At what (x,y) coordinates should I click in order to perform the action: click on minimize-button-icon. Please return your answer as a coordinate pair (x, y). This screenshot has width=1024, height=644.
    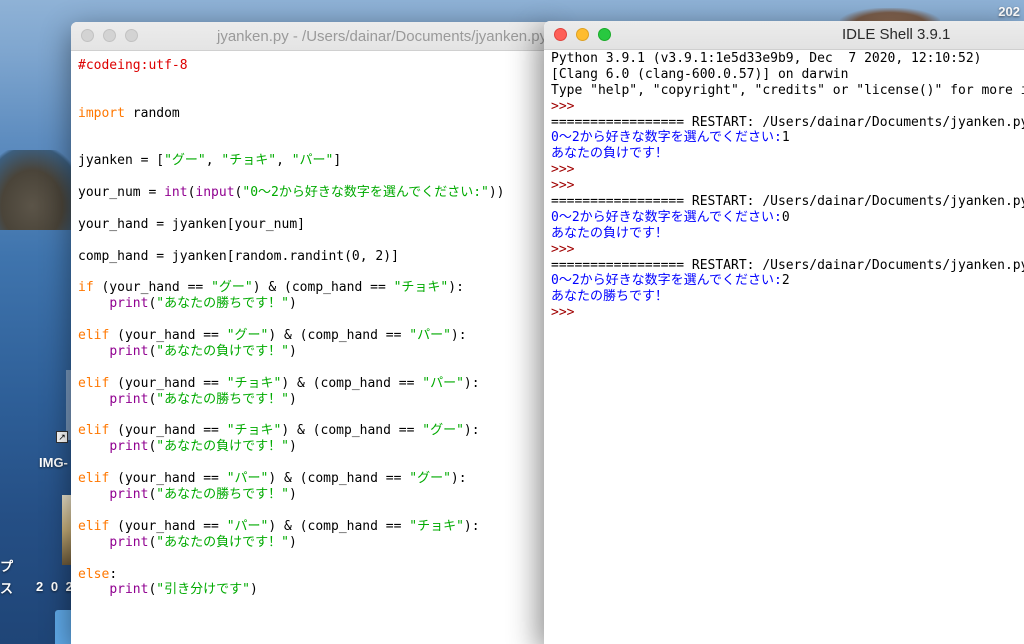
    Looking at the image, I should click on (582, 34).